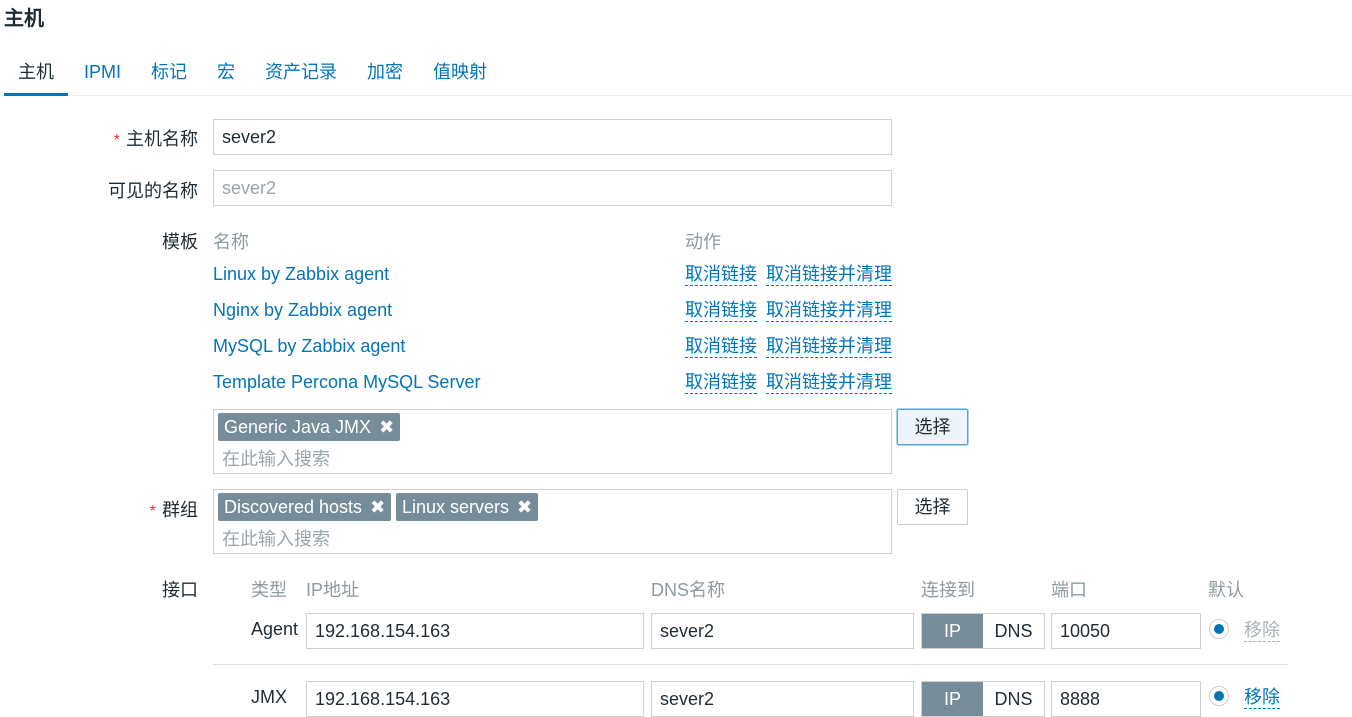 The image size is (1352, 717). I want to click on templates-col-name: 名称, so click(231, 242).